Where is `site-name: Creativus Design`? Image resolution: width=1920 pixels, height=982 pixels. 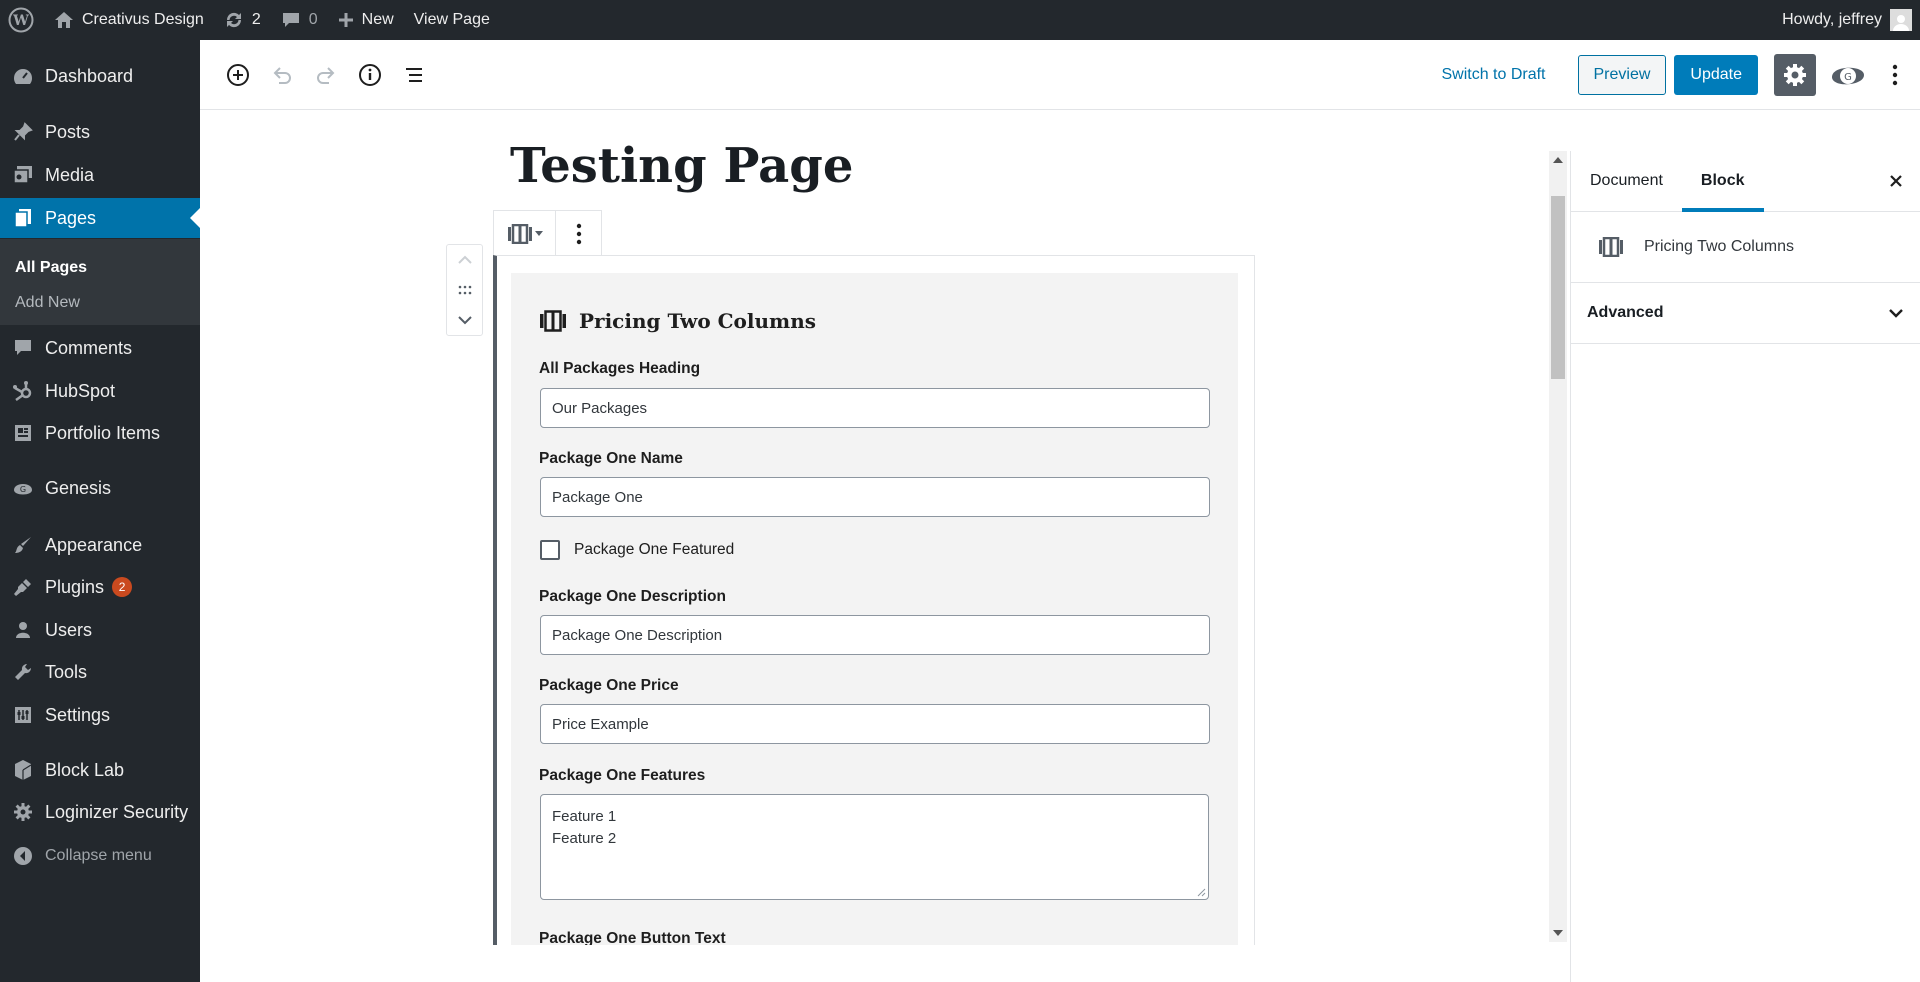
site-name: Creativus Design is located at coordinates (143, 19).